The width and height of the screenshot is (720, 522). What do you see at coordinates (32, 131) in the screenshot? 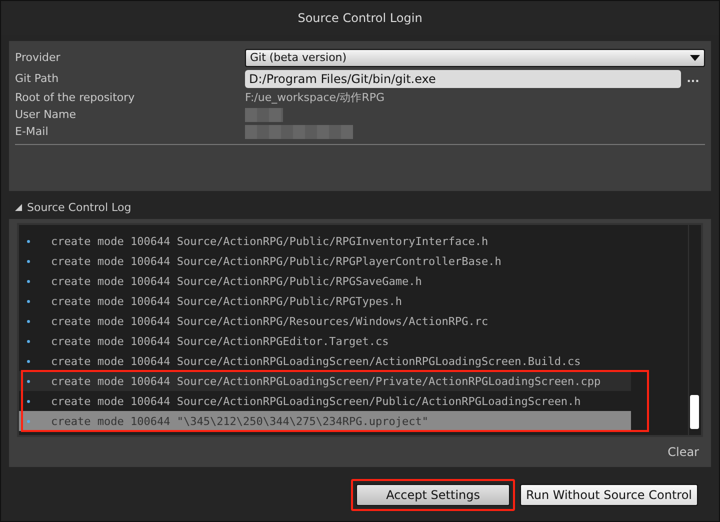
I see `field-label: E-Mail` at bounding box center [32, 131].